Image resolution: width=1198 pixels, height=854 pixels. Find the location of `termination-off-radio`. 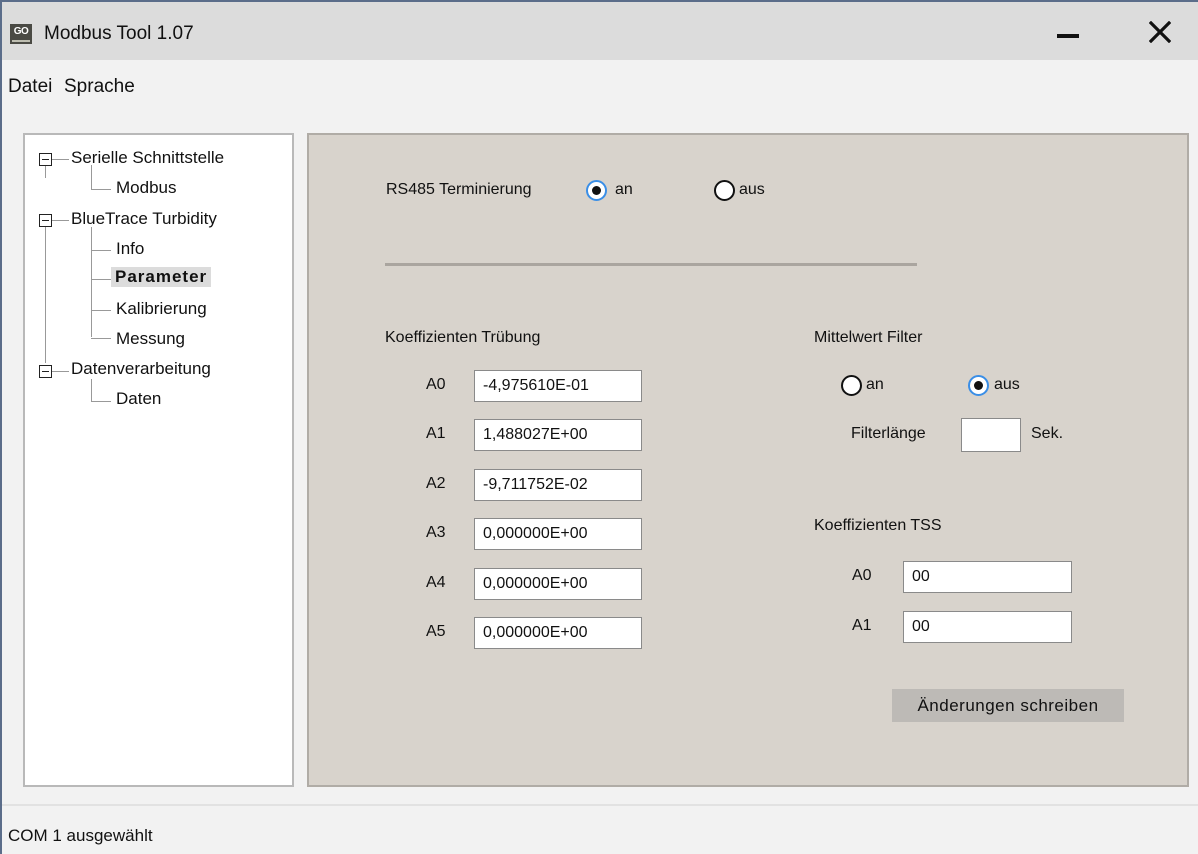

termination-off-radio is located at coordinates (724, 190).